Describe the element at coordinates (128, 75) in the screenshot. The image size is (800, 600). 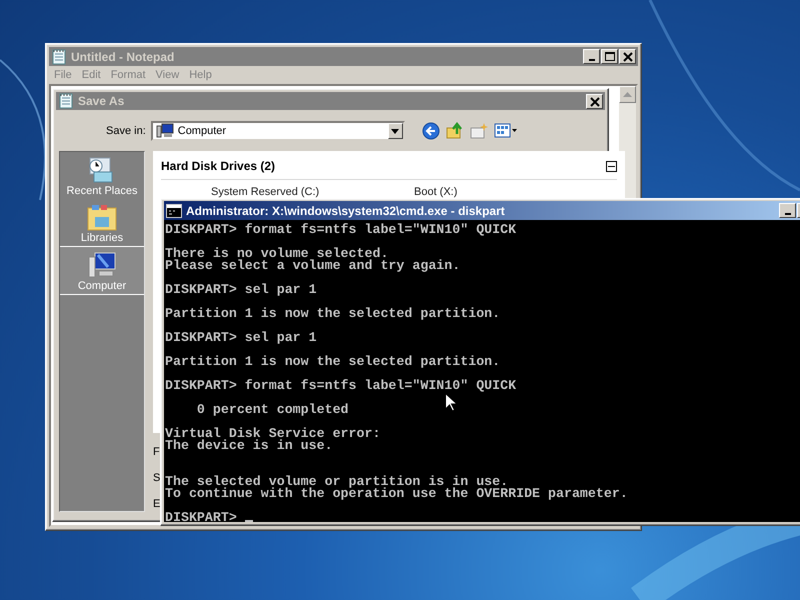
I see `menu-item: Format` at that location.